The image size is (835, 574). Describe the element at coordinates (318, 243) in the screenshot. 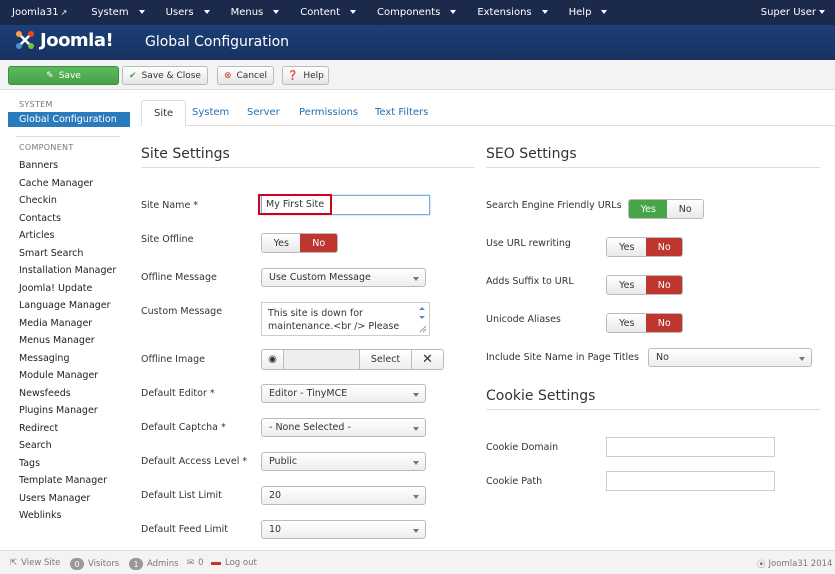

I see `site-offline-no: No` at that location.